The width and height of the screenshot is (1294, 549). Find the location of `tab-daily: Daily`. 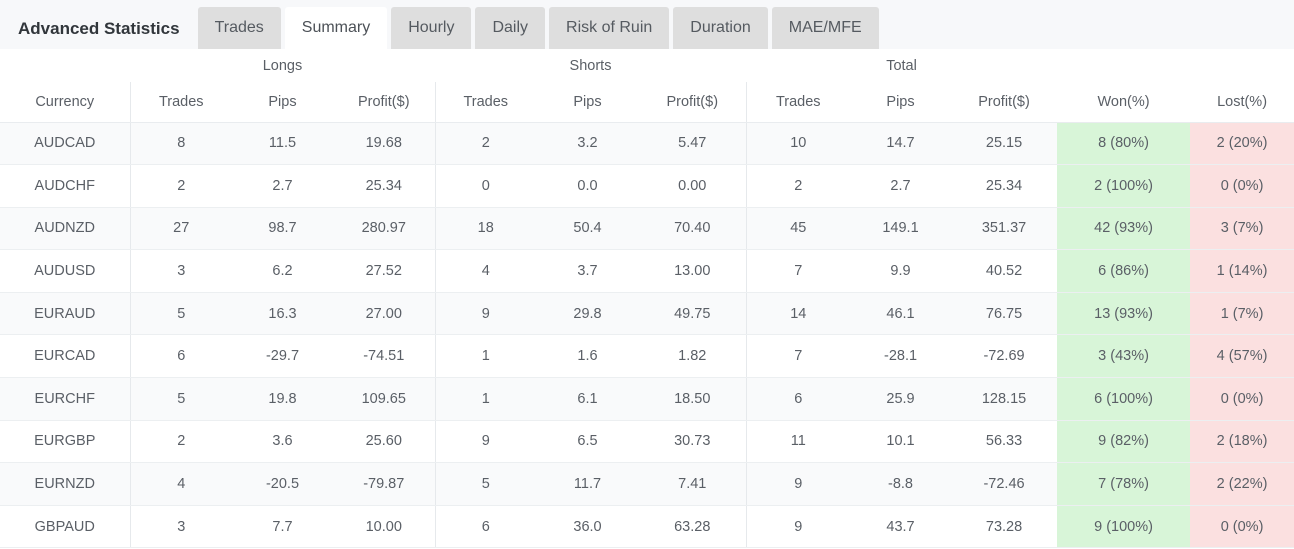

tab-daily: Daily is located at coordinates (510, 28).